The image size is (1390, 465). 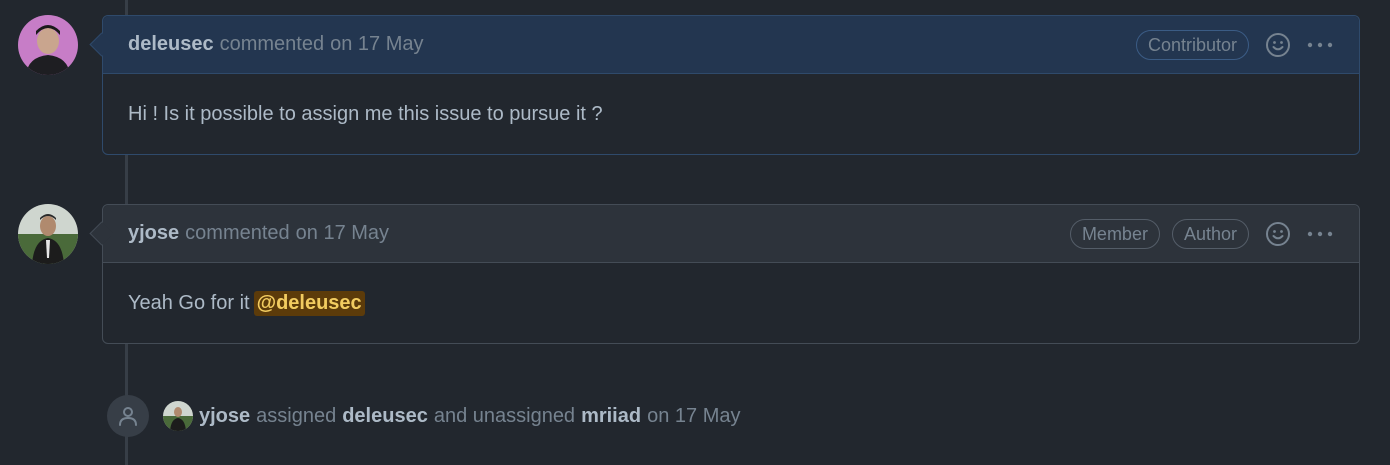 What do you see at coordinates (153, 233) in the screenshot?
I see `comment-author: yjose` at bounding box center [153, 233].